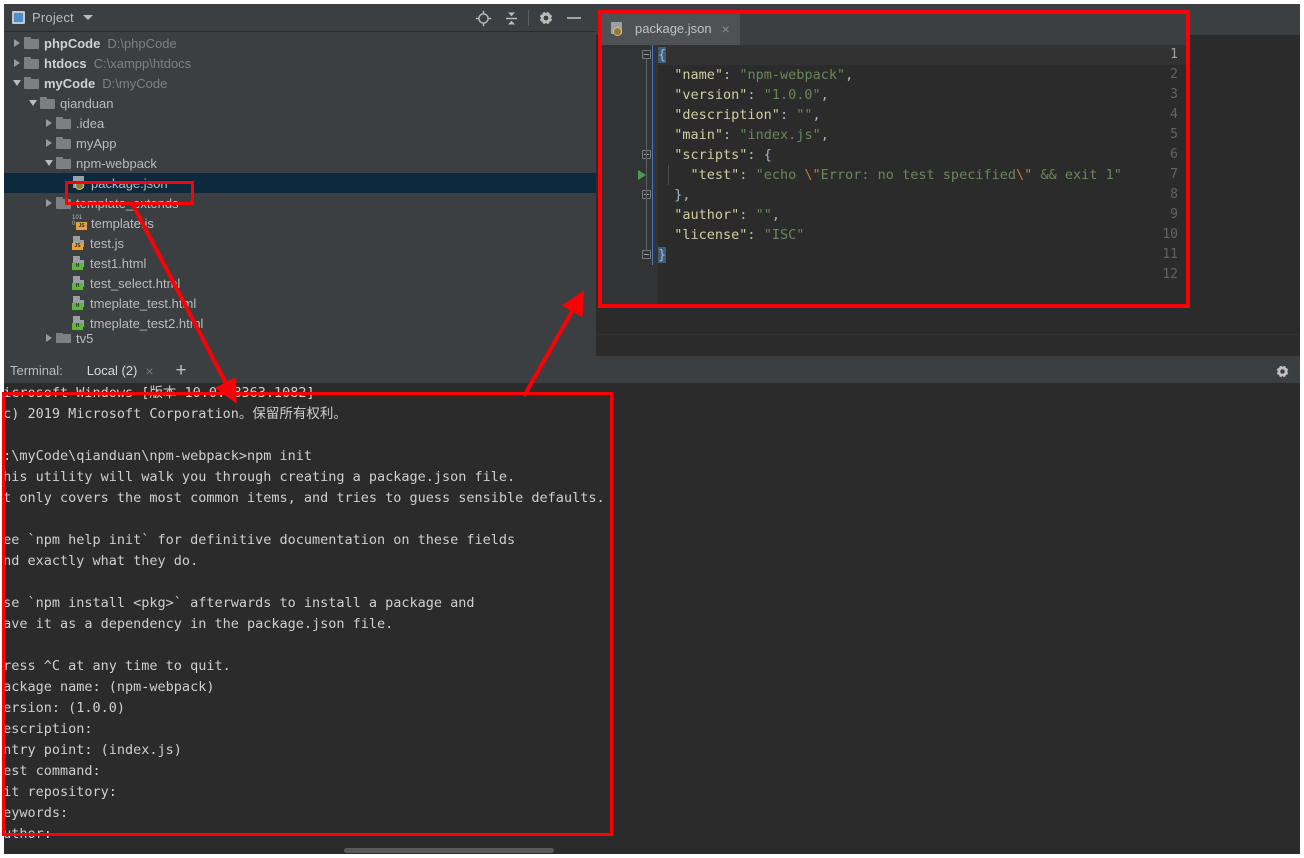 Image resolution: width=1304 pixels, height=858 pixels. I want to click on code-line: "main": "index.js",, so click(751, 135).